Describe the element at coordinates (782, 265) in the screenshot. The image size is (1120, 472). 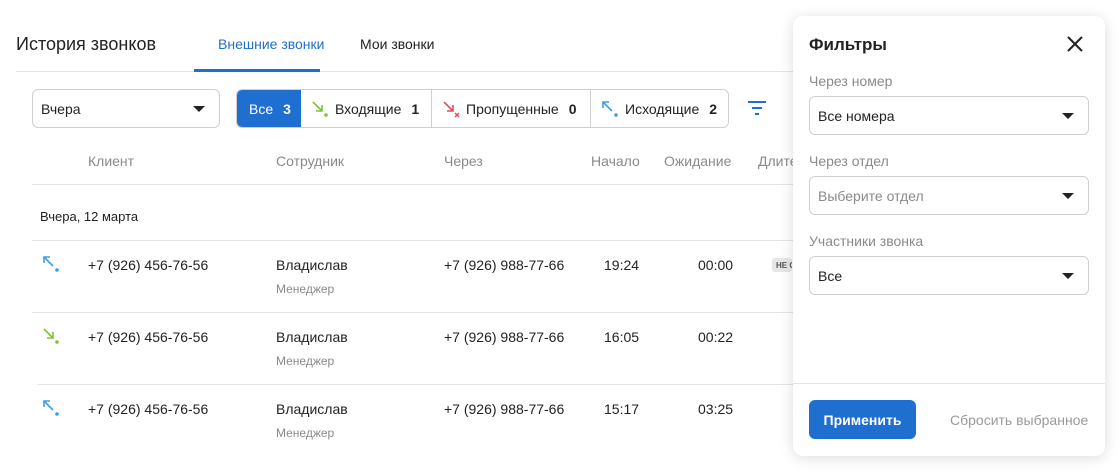
I see `status-badge: НЕ О` at that location.